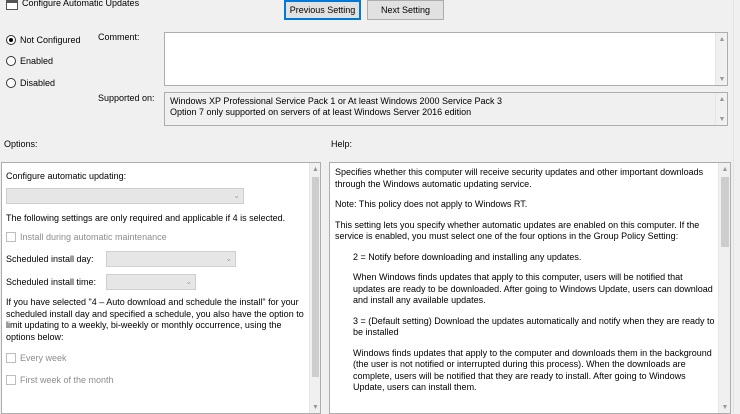 The image size is (740, 414). Describe the element at coordinates (50, 40) in the screenshot. I see `radio-label: Not Configured` at that location.